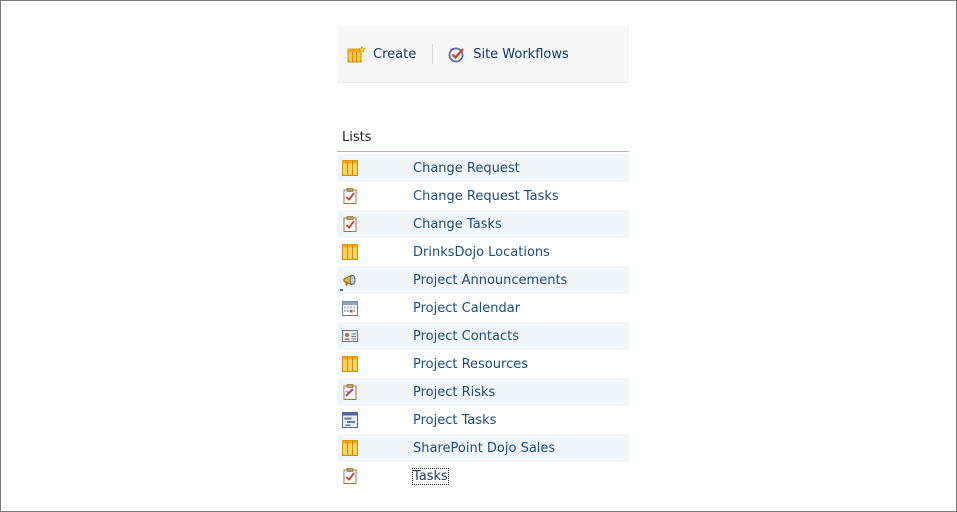  What do you see at coordinates (350, 420) in the screenshot?
I see `project-tasks-icon` at bounding box center [350, 420].